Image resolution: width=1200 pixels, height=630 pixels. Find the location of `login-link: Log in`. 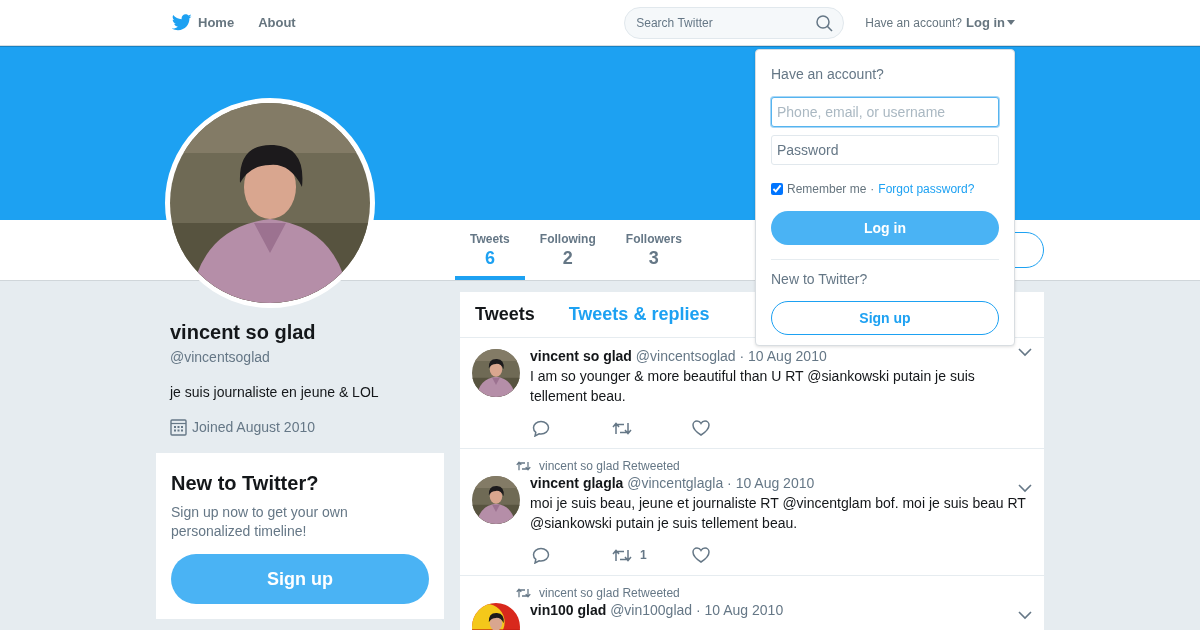

login-link: Log in is located at coordinates (990, 22).